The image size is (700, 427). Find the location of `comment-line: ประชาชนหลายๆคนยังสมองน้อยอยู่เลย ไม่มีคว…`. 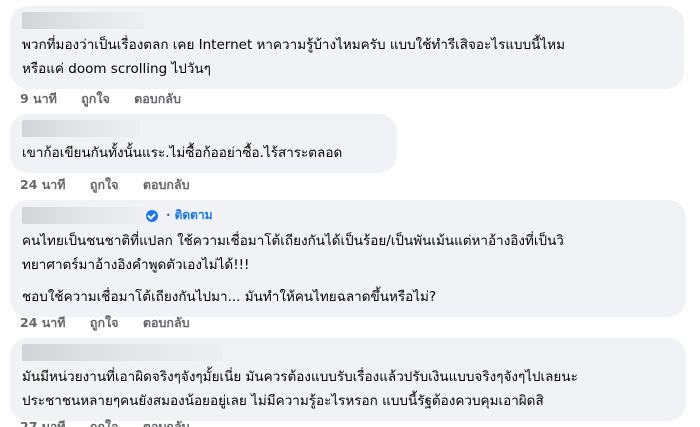

comment-line: ประชาชนหลายๆคนยังสมองน้อยอยู่เลย ไม่มีคว… is located at coordinates (283, 401).